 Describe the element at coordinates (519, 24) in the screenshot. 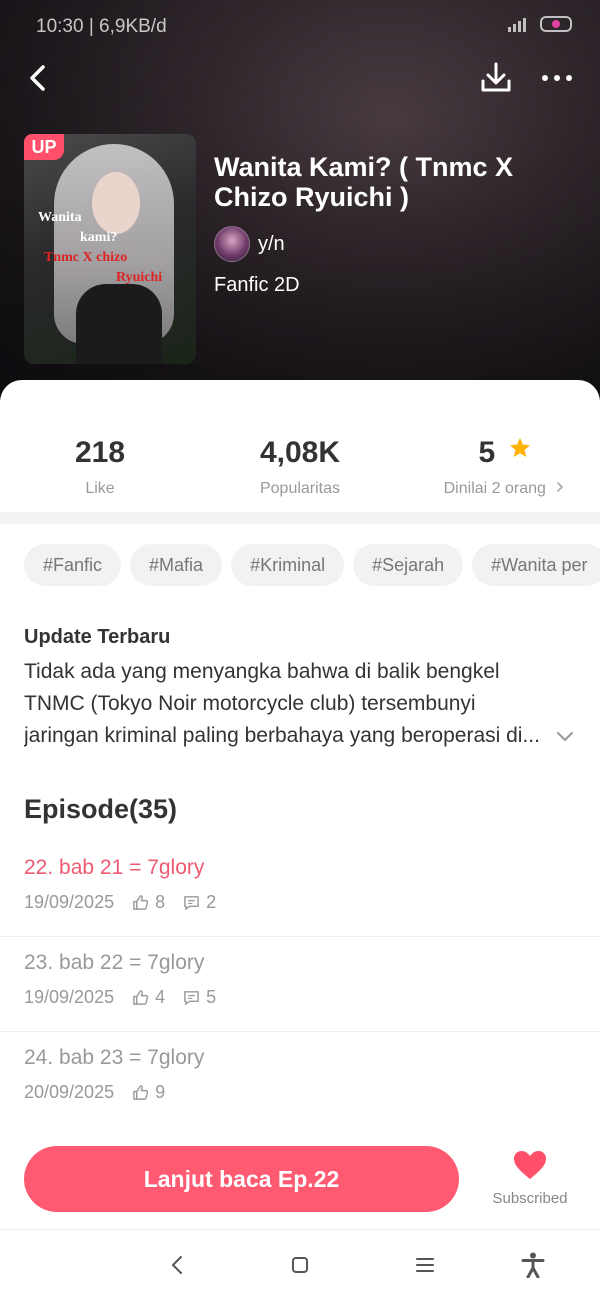

I see `signal-icon` at that location.